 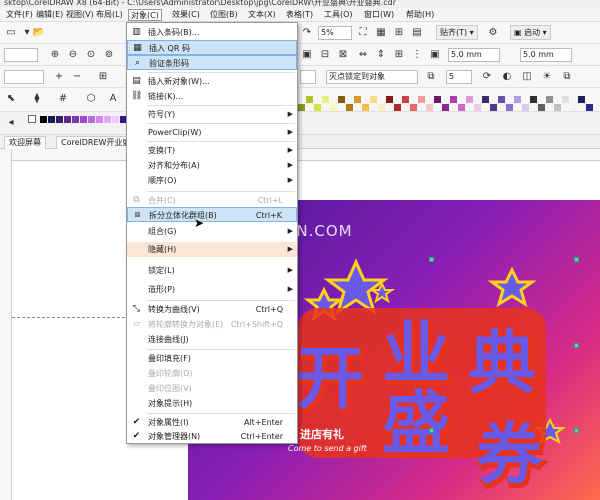 What do you see at coordinates (307, 33) in the screenshot?
I see `redo-icon: ↷` at bounding box center [307, 33].